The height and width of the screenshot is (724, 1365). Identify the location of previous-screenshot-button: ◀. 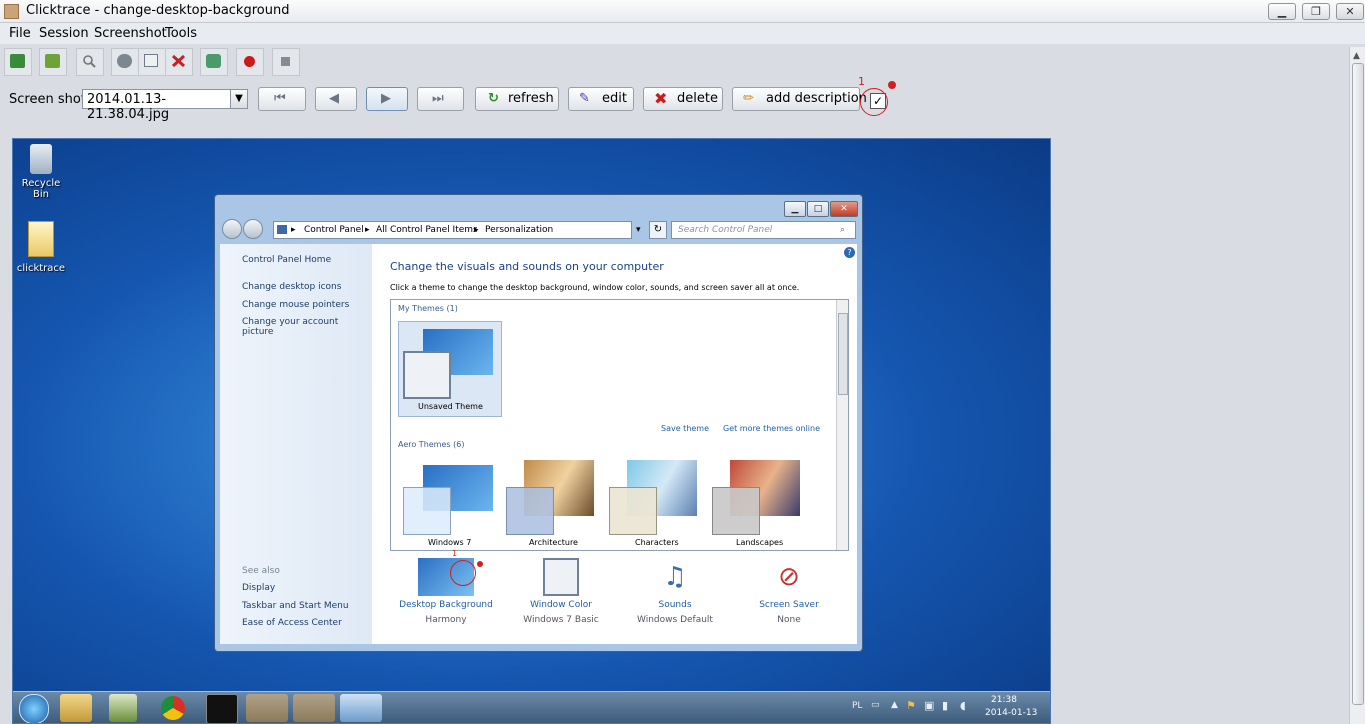
(336, 99).